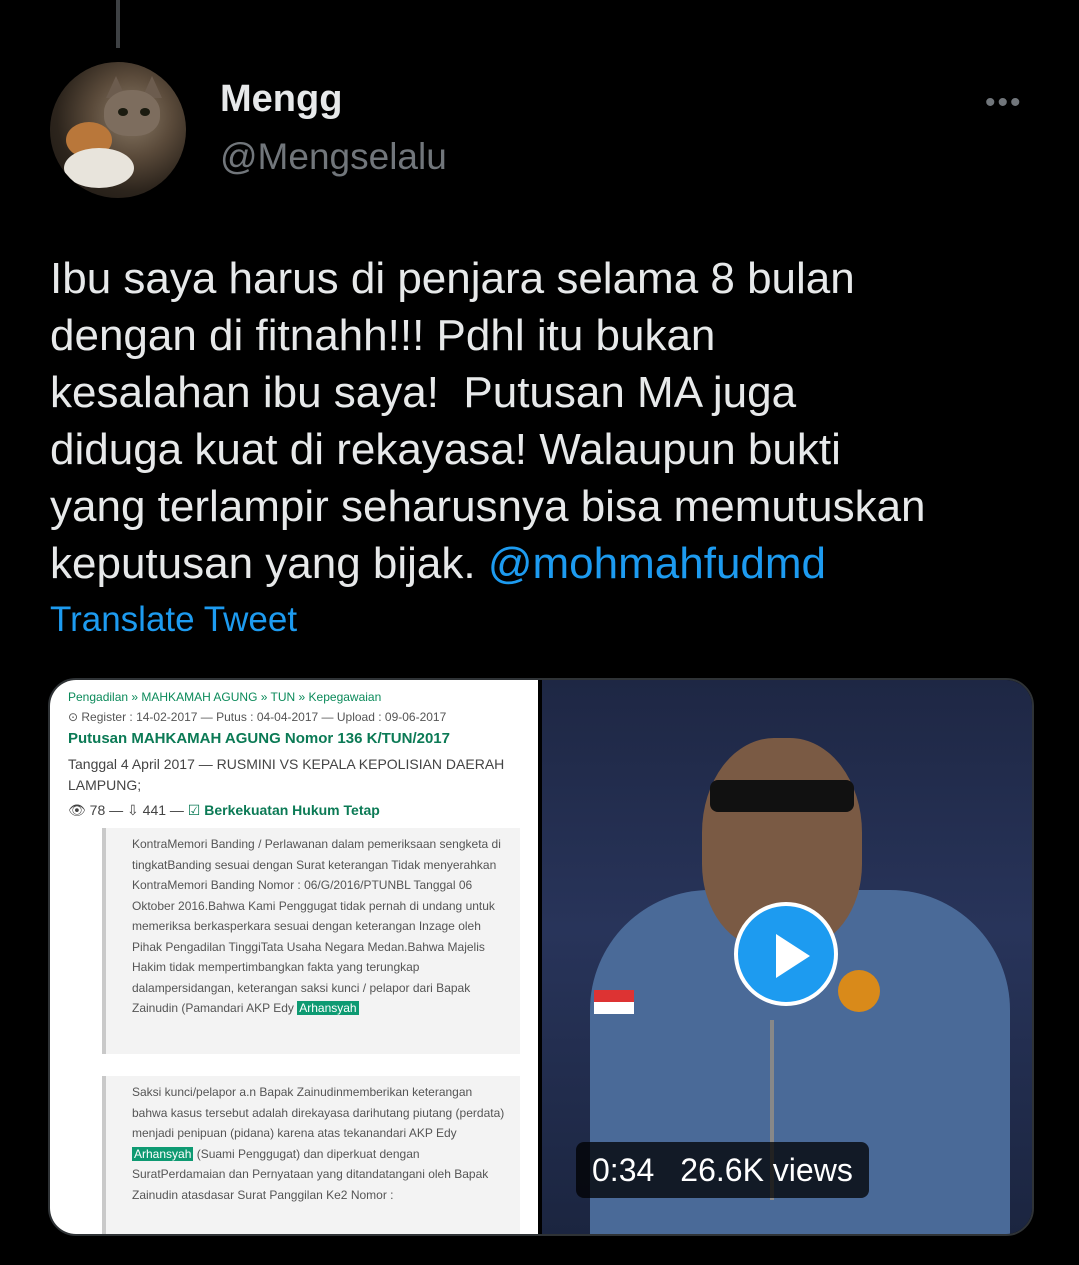 Image resolution: width=1079 pixels, height=1265 pixels. I want to click on download-icon: ⇩, so click(133, 810).